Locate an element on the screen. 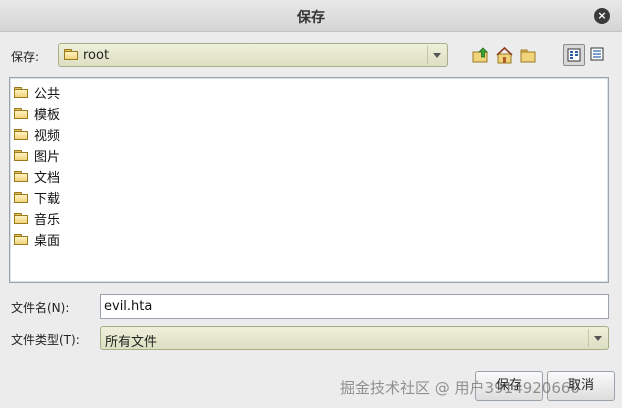  cancel-button: 取消 is located at coordinates (581, 386).